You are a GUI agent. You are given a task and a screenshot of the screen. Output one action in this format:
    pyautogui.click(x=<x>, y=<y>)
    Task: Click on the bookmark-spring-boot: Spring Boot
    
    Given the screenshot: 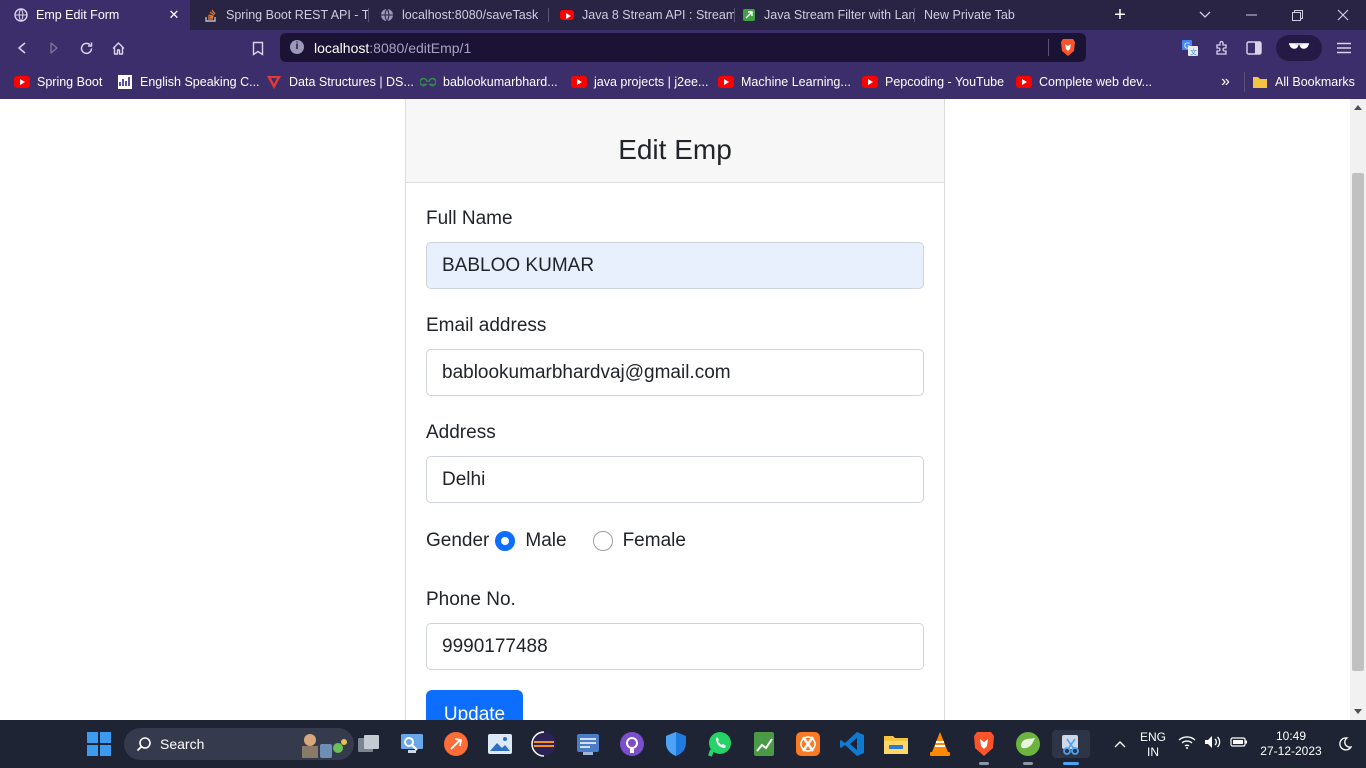 What is the action you would take?
    pyautogui.click(x=58, y=82)
    